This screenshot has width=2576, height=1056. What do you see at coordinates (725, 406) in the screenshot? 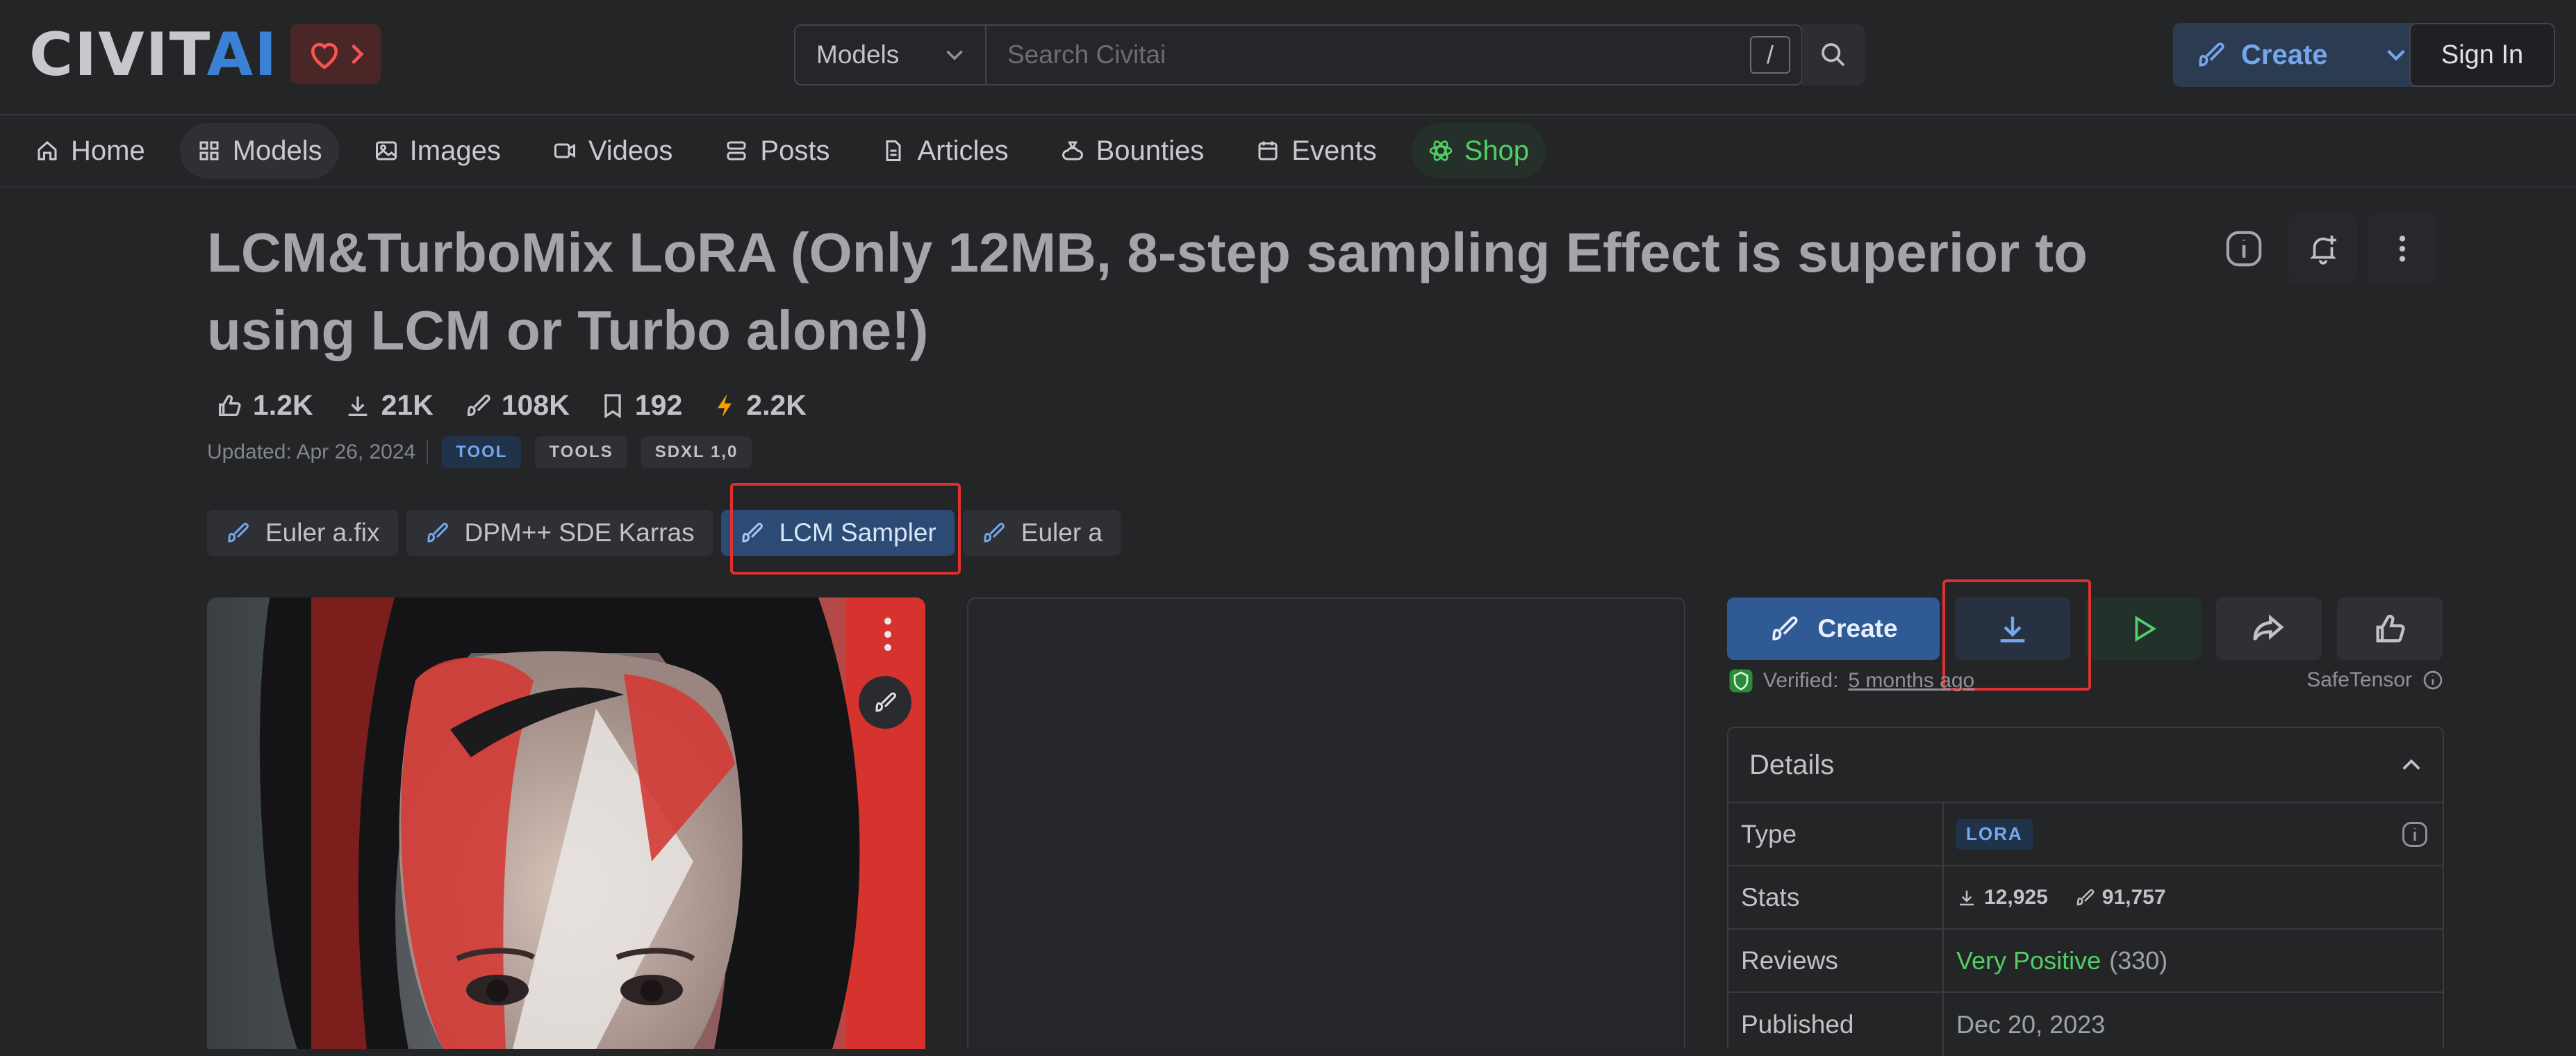
I see `bolt-icon` at bounding box center [725, 406].